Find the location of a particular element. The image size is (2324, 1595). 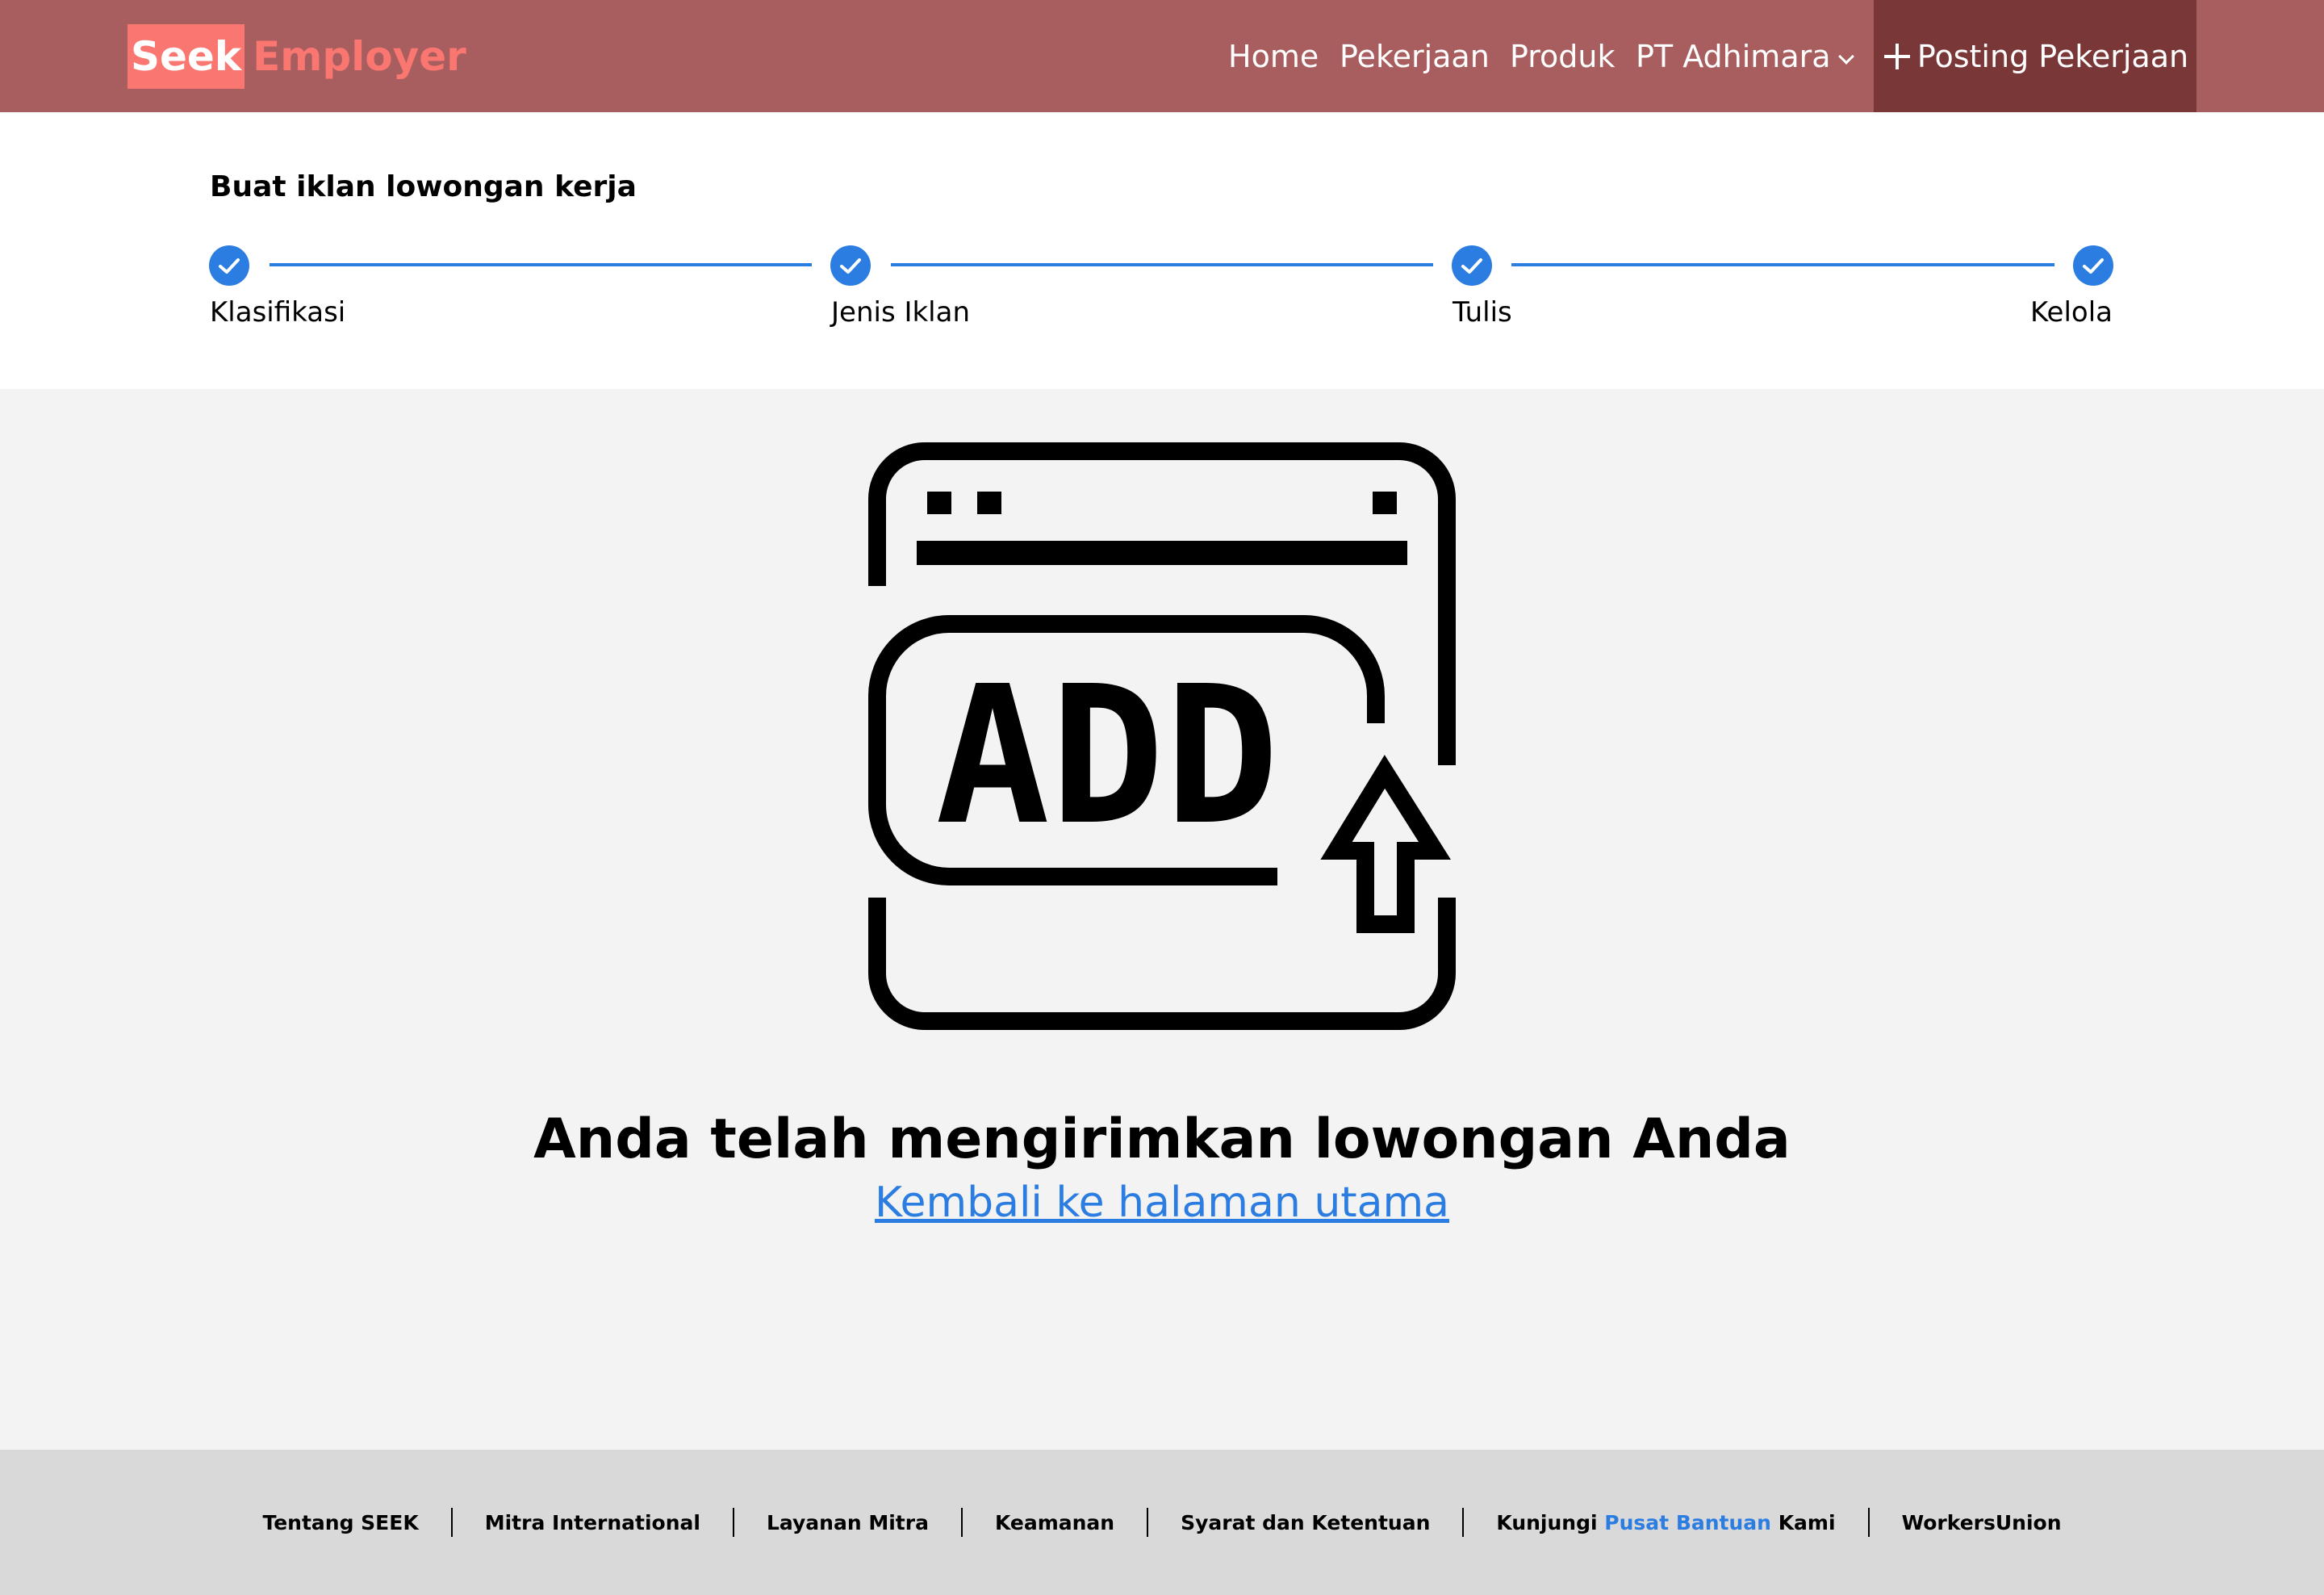

step-label-jenis-iklan: Jenis Iklan is located at coordinates (901, 312).